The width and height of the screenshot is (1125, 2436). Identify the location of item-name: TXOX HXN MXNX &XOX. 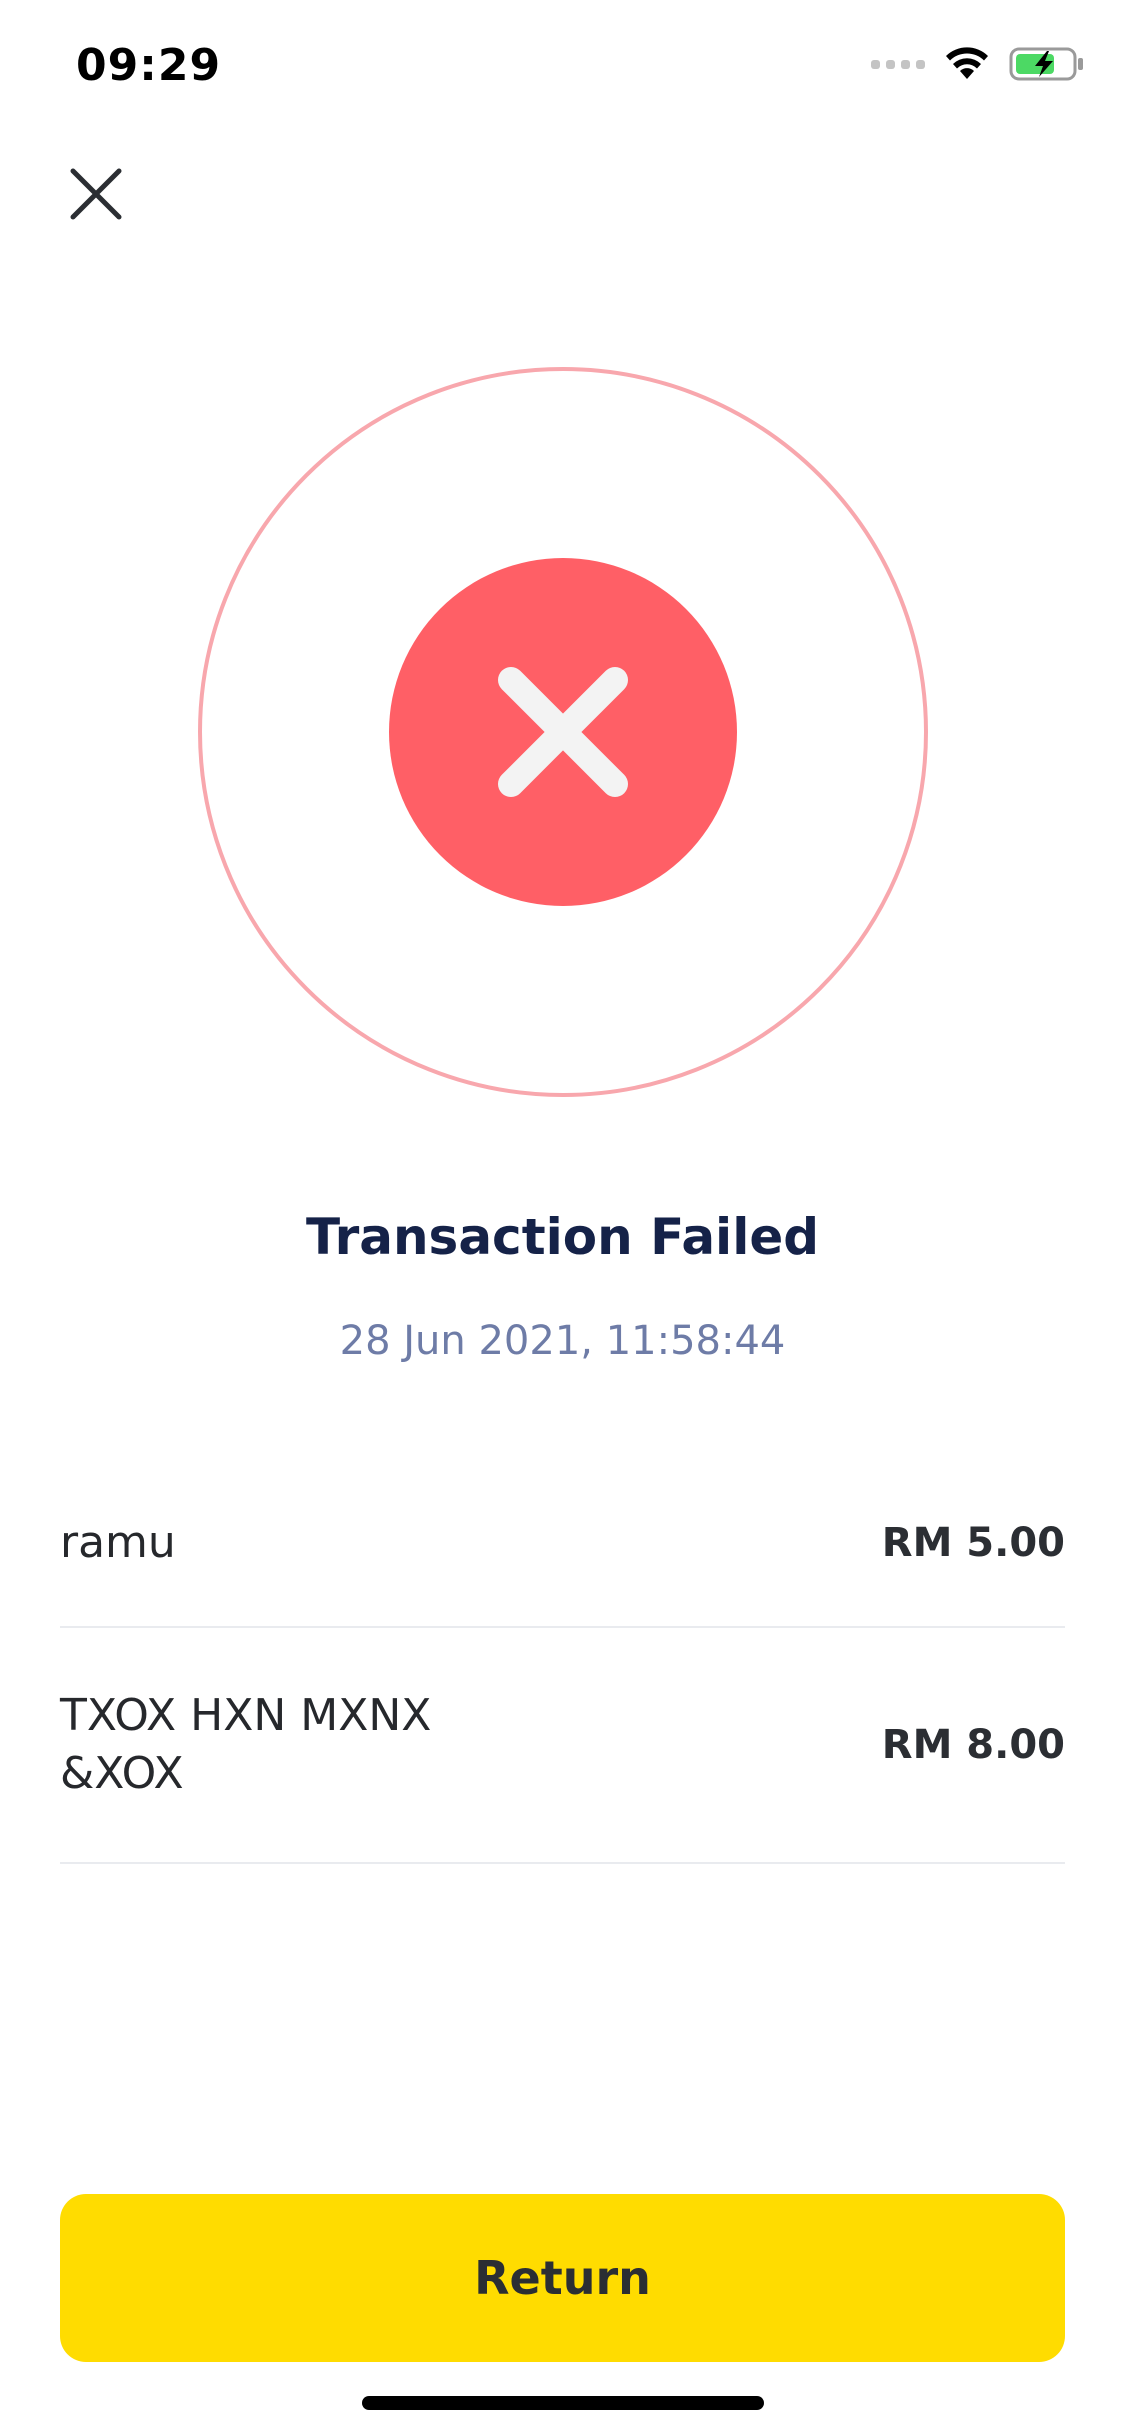
(246, 1744).